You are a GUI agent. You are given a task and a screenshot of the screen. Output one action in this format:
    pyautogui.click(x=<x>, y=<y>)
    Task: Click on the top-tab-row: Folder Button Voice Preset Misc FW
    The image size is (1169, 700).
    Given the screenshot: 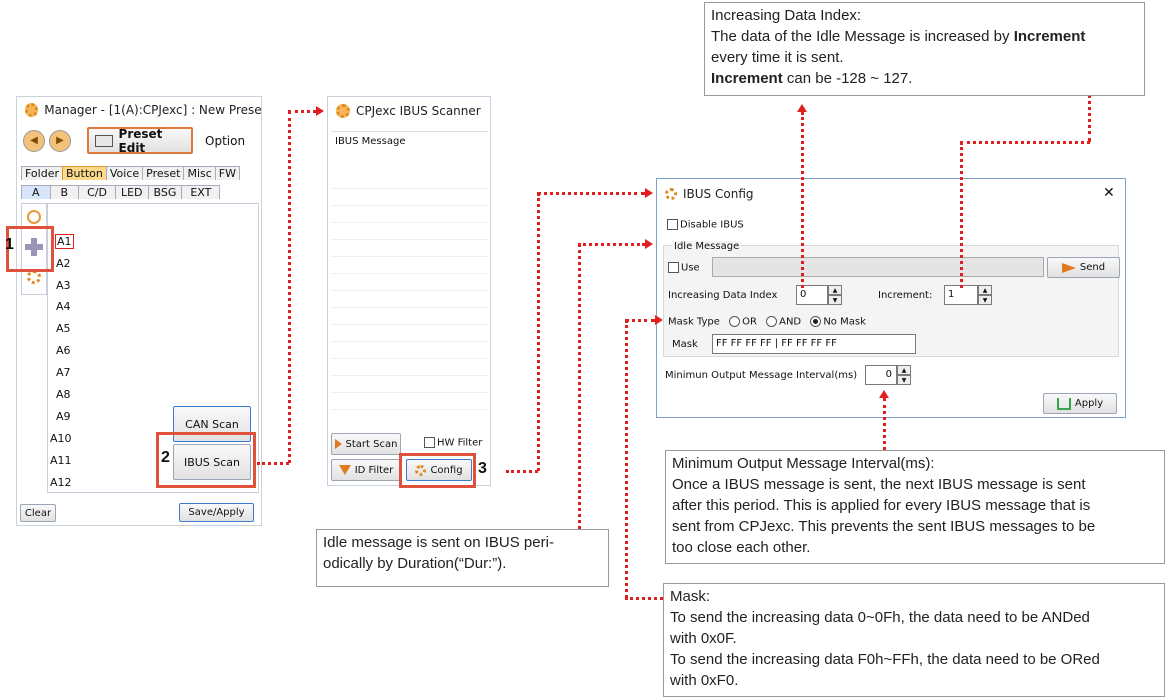 What is the action you would take?
    pyautogui.click(x=130, y=173)
    